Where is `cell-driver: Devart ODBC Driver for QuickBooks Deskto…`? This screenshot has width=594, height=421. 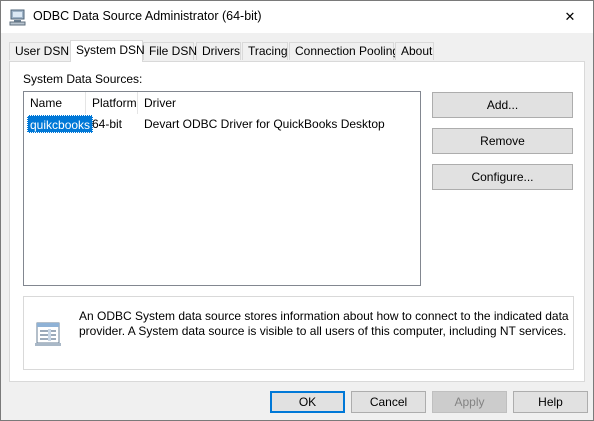 cell-driver: Devart ODBC Driver for QuickBooks Deskto… is located at coordinates (264, 124).